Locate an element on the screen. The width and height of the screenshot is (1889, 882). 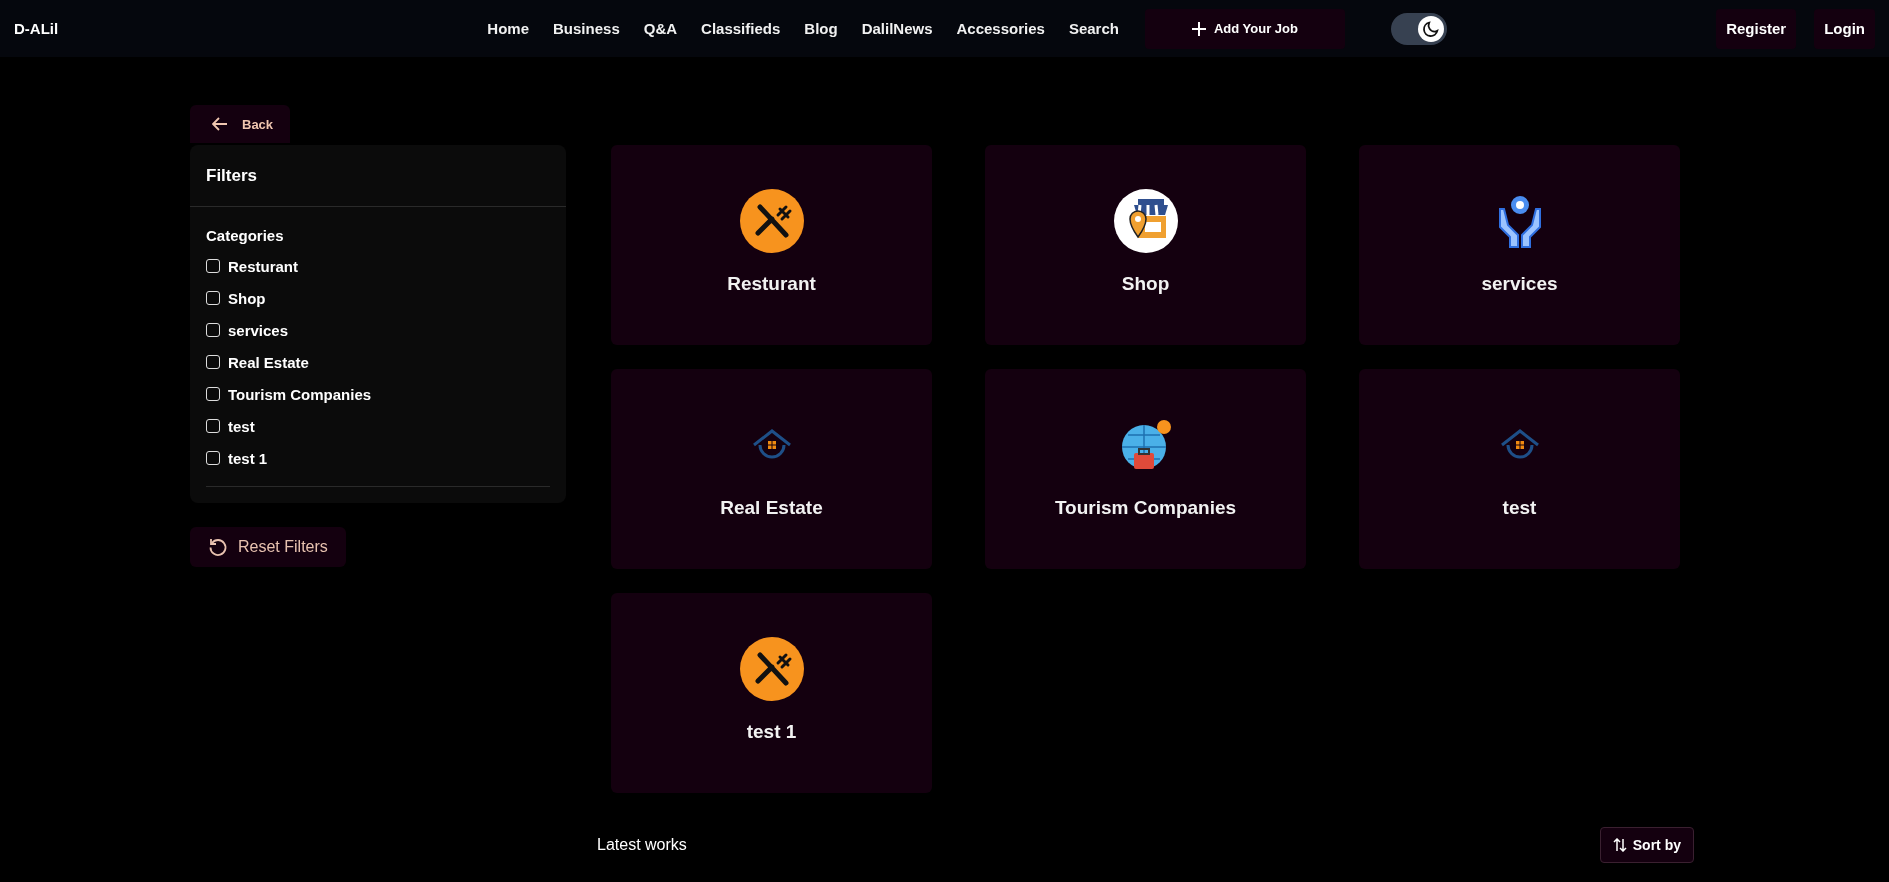
nav-link: Accessories is located at coordinates (1000, 28).